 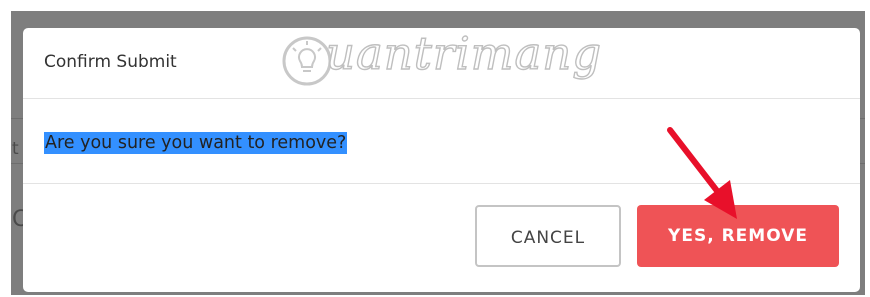 I want to click on background-text-fragment: t, so click(x=15, y=149).